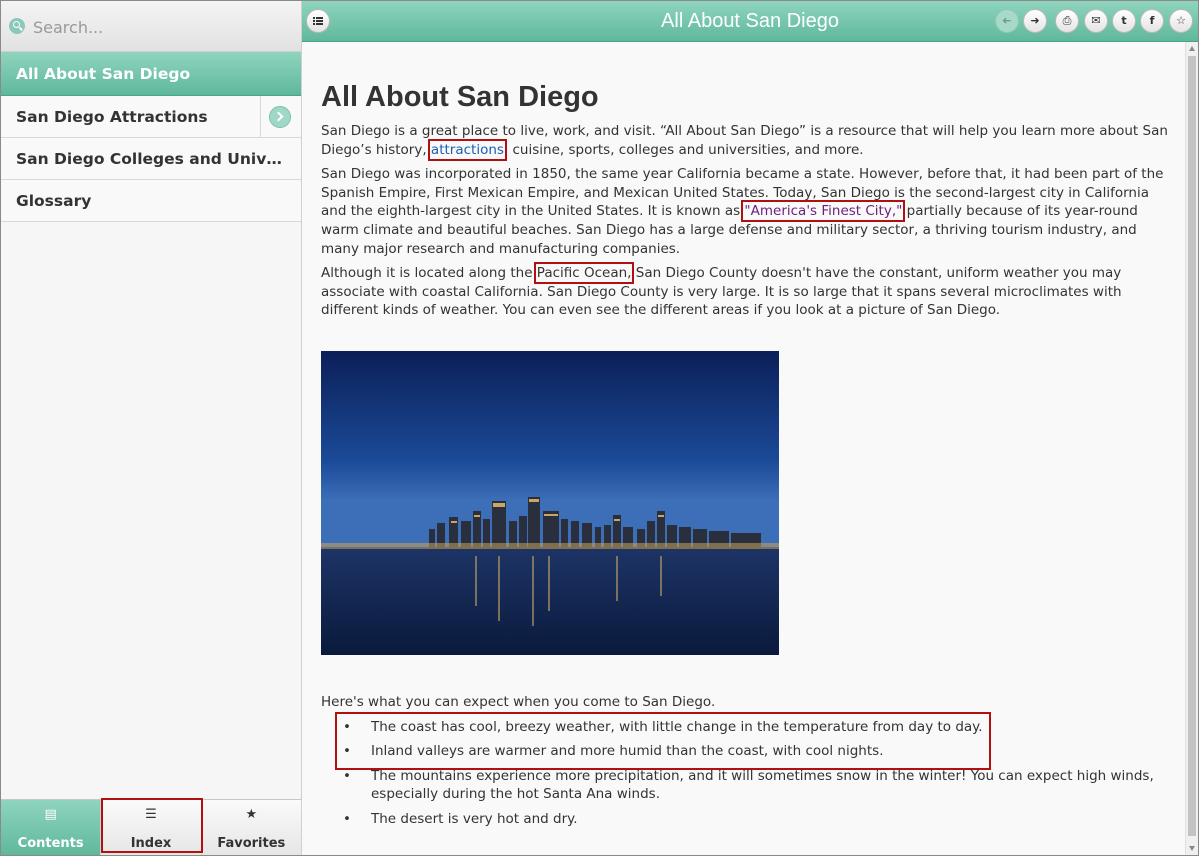 The width and height of the screenshot is (1199, 856). What do you see at coordinates (746, 819) in the screenshot?
I see `list-item: The desert is very hot and dry.` at bounding box center [746, 819].